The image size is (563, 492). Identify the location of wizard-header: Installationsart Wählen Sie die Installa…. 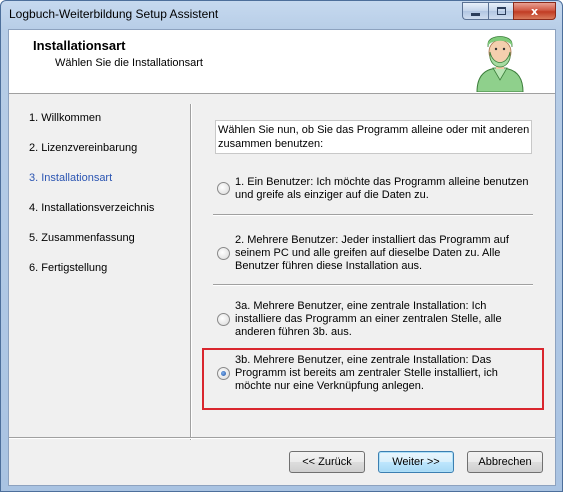
(282, 62).